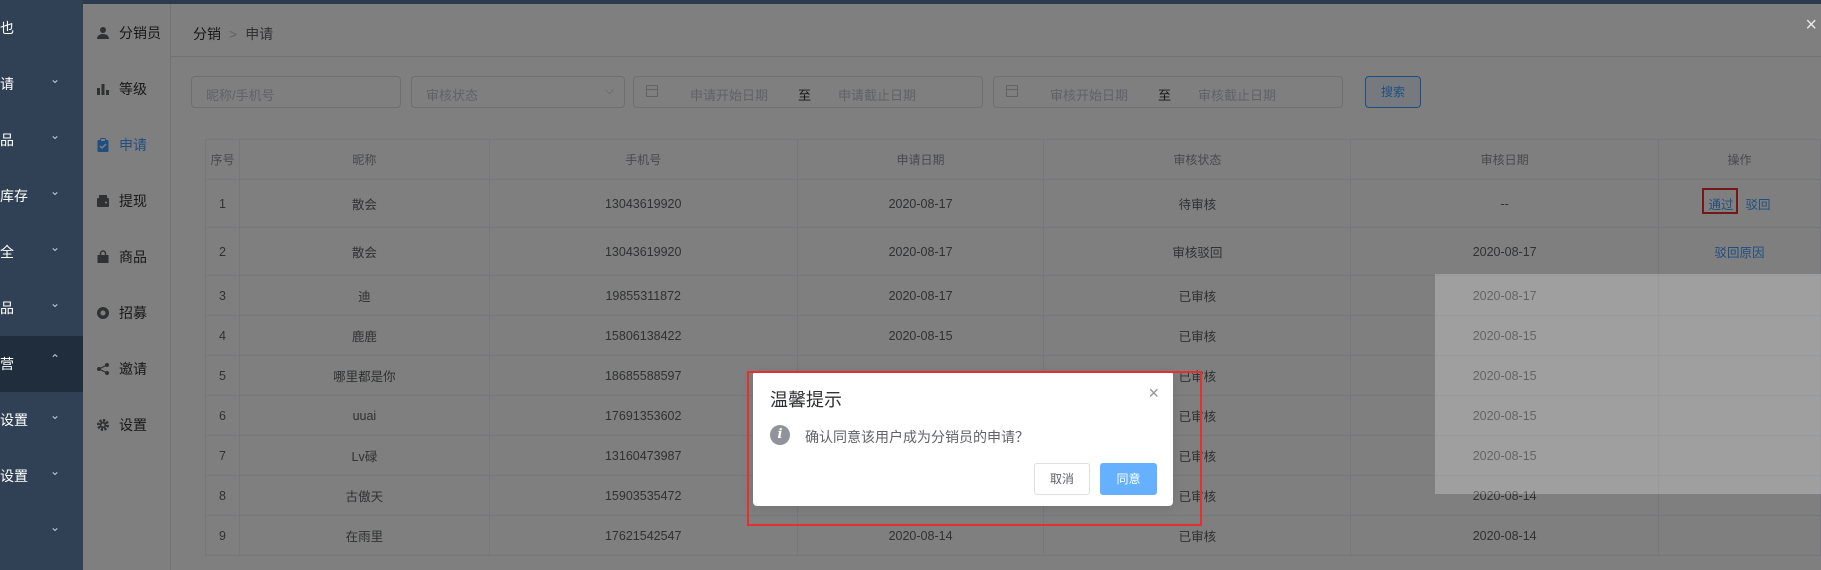  I want to click on sidebar-item-label: 也, so click(7, 28).